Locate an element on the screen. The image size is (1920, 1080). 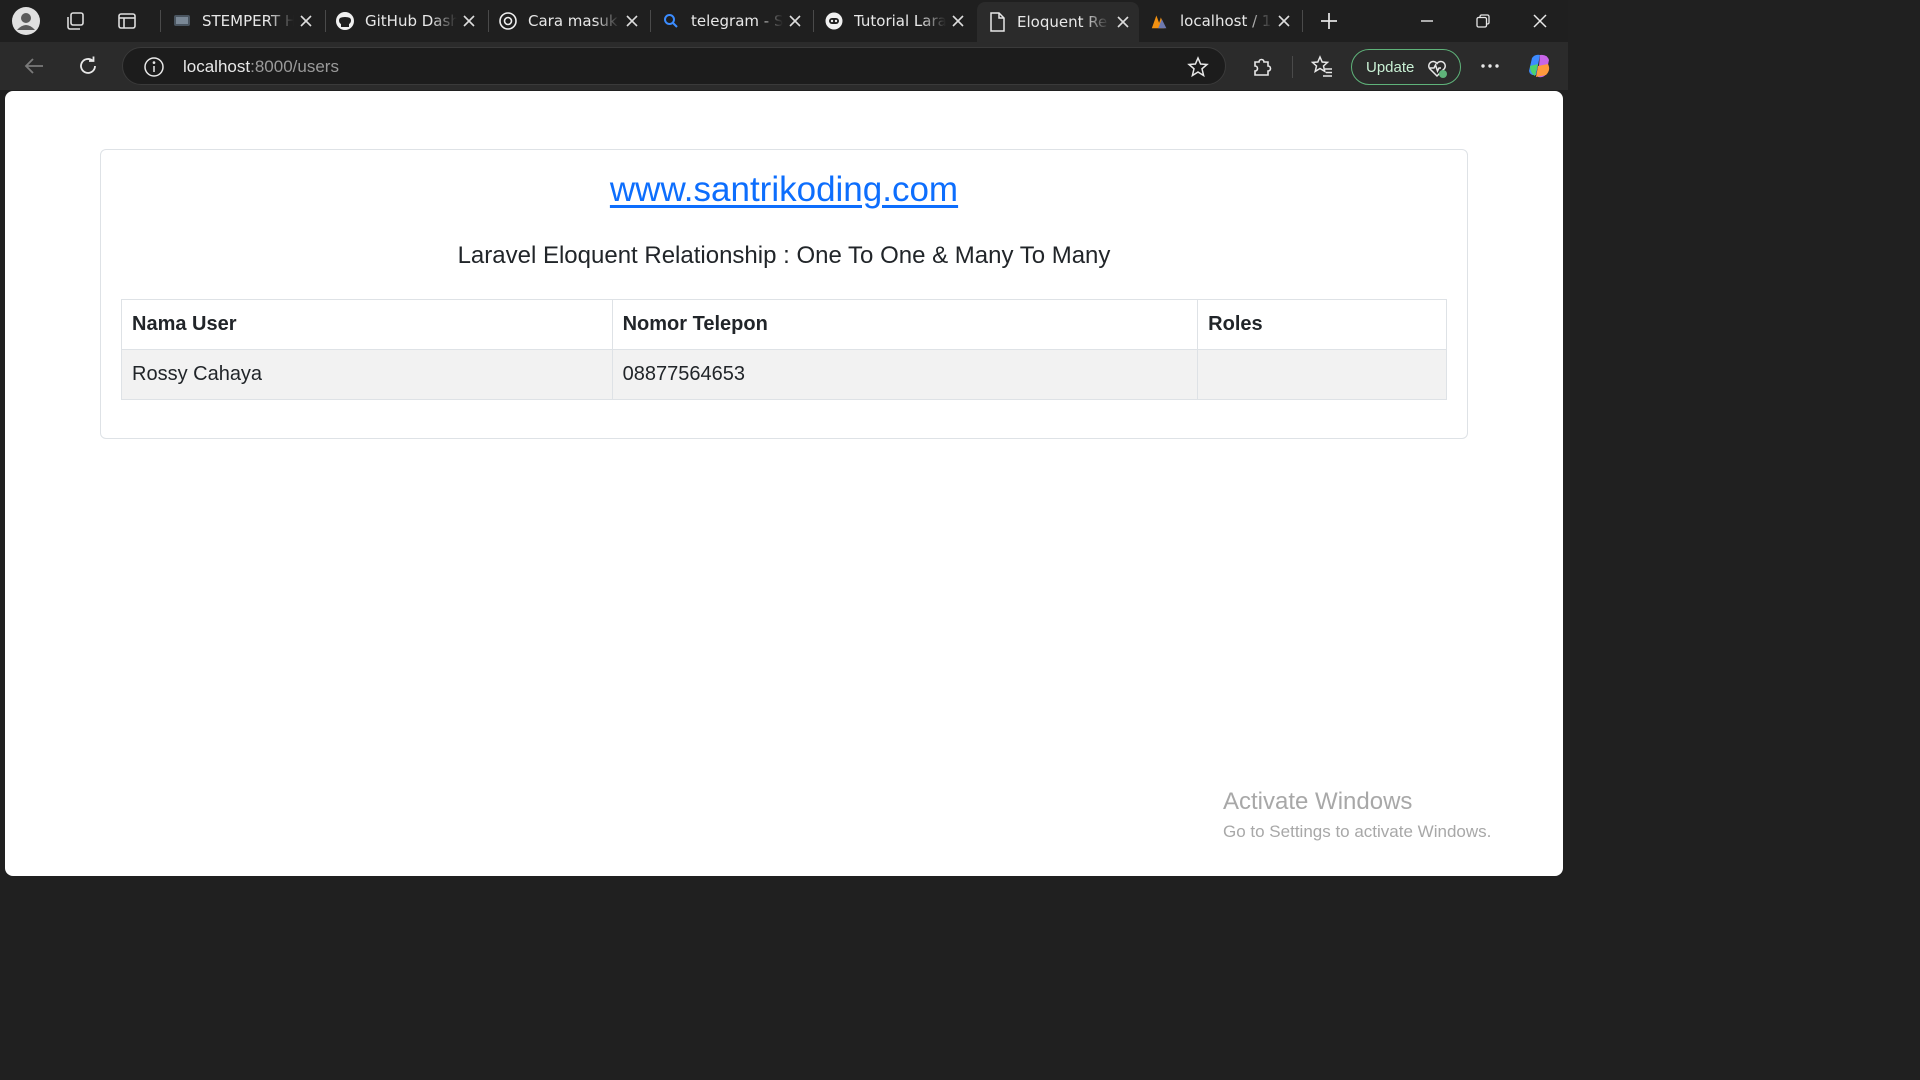
tab-cara-masuk: Cara masuk p is located at coordinates (568, 21).